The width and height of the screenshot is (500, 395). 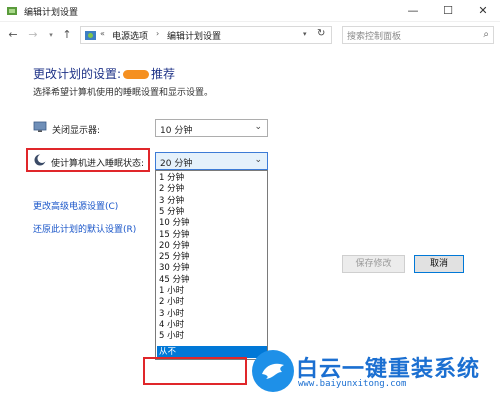 I want to click on watermark: 白云一键重装系统 www.baiyunxitong.com, so click(x=376, y=371).